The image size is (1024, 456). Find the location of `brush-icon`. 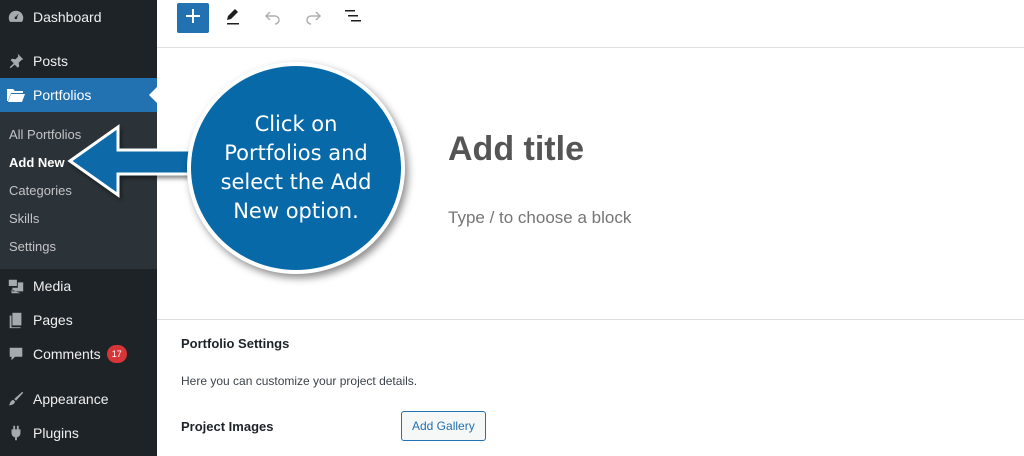

brush-icon is located at coordinates (16, 399).